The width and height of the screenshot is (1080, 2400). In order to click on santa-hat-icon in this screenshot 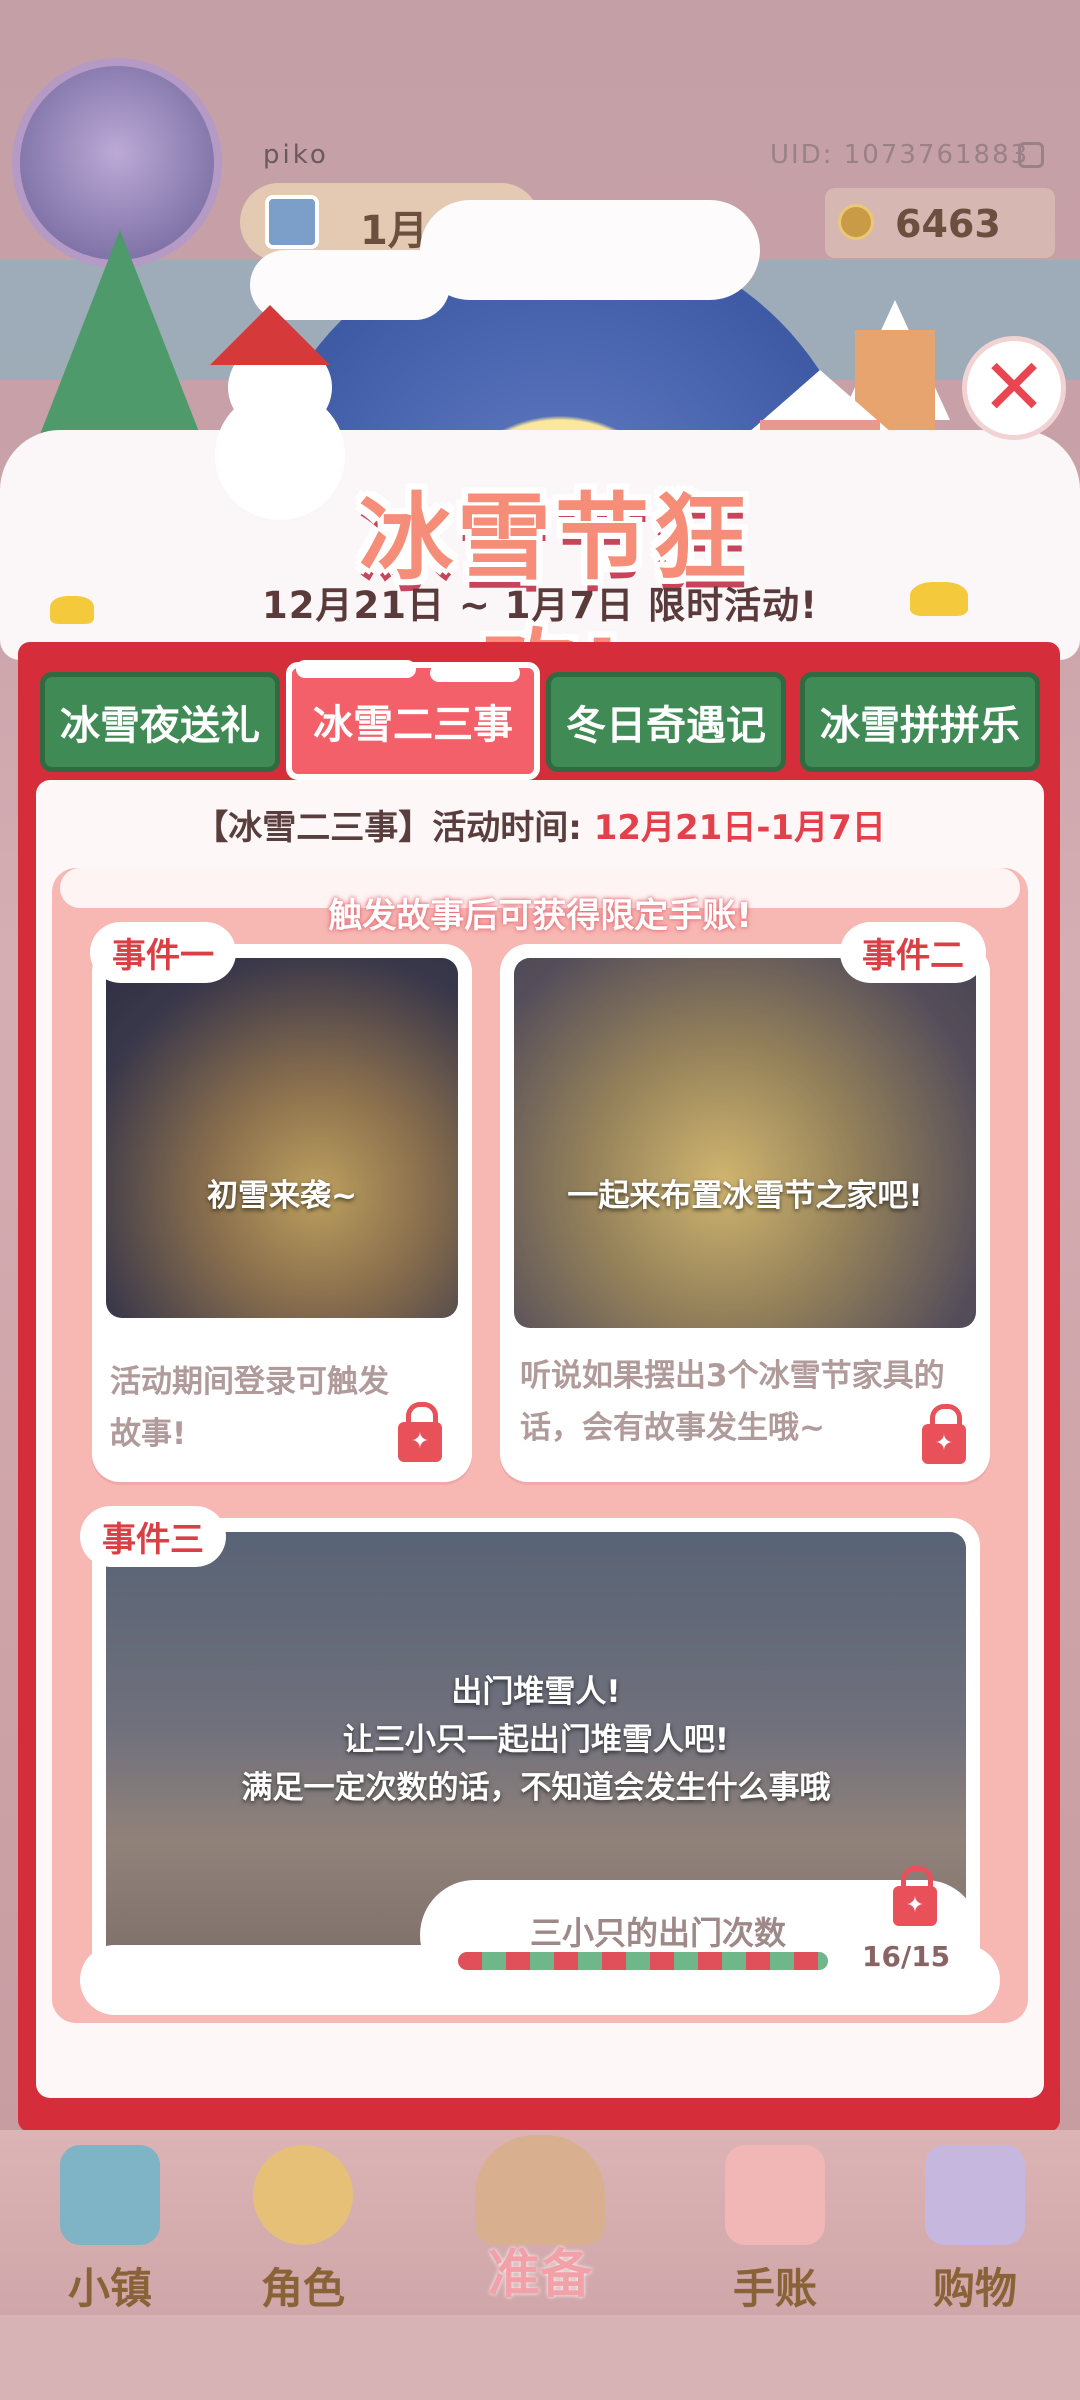, I will do `click(270, 335)`.